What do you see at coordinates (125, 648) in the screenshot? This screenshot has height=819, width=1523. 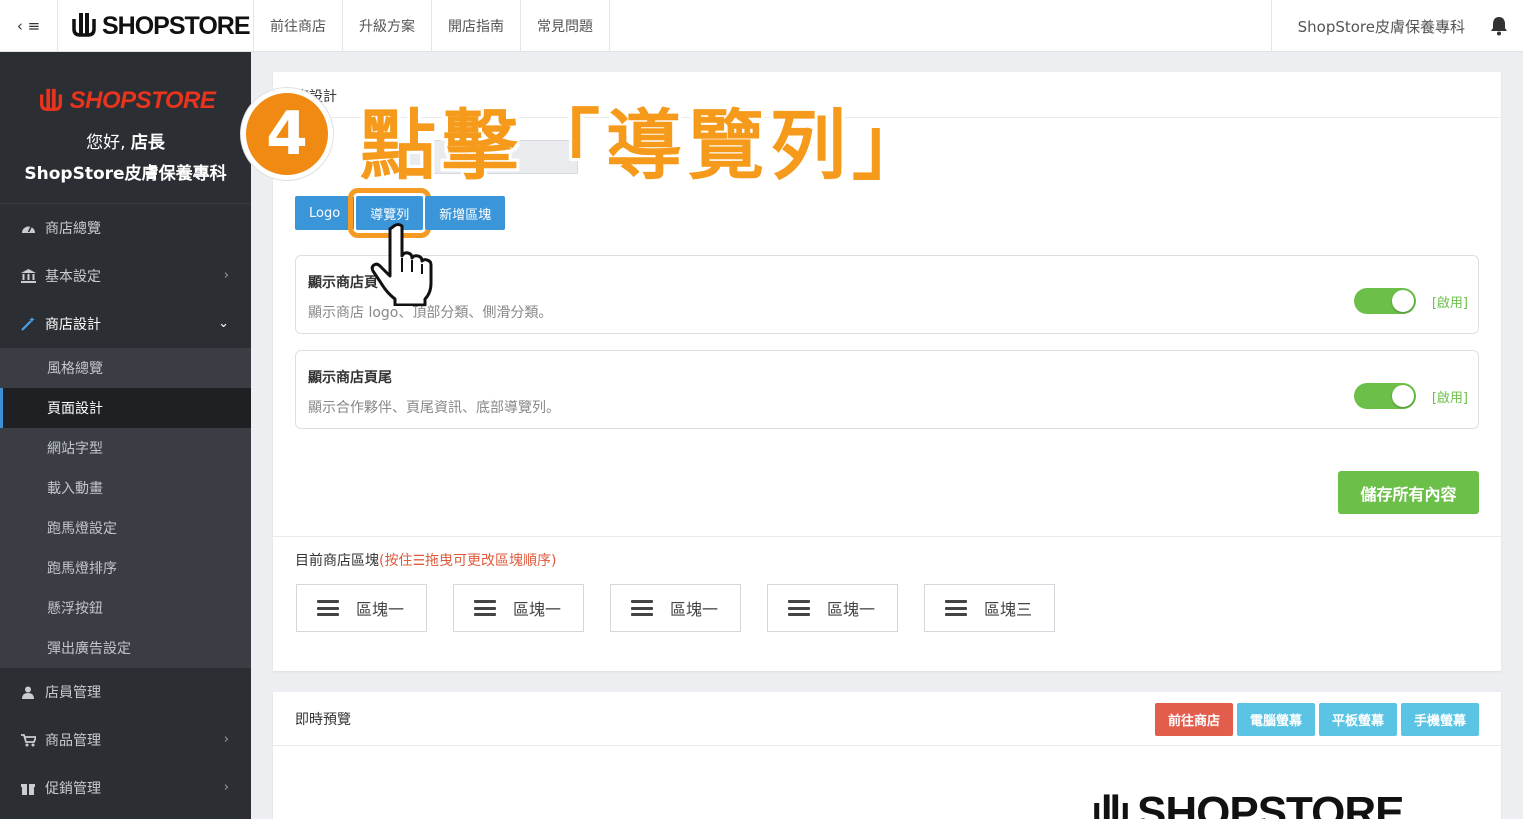 I see `submenu-popup-ad-settings: 彈出廣告設定` at bounding box center [125, 648].